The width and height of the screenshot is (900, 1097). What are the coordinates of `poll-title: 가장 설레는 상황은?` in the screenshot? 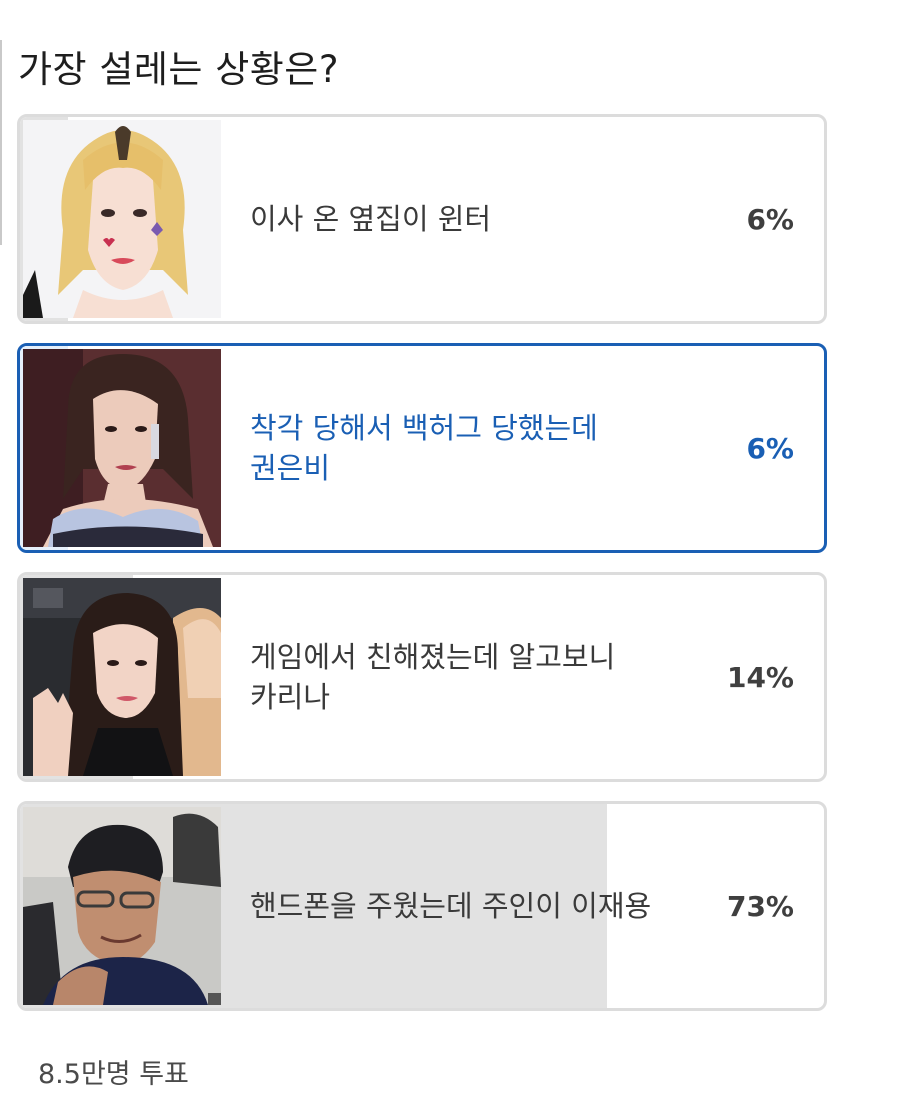 It's located at (178, 69).